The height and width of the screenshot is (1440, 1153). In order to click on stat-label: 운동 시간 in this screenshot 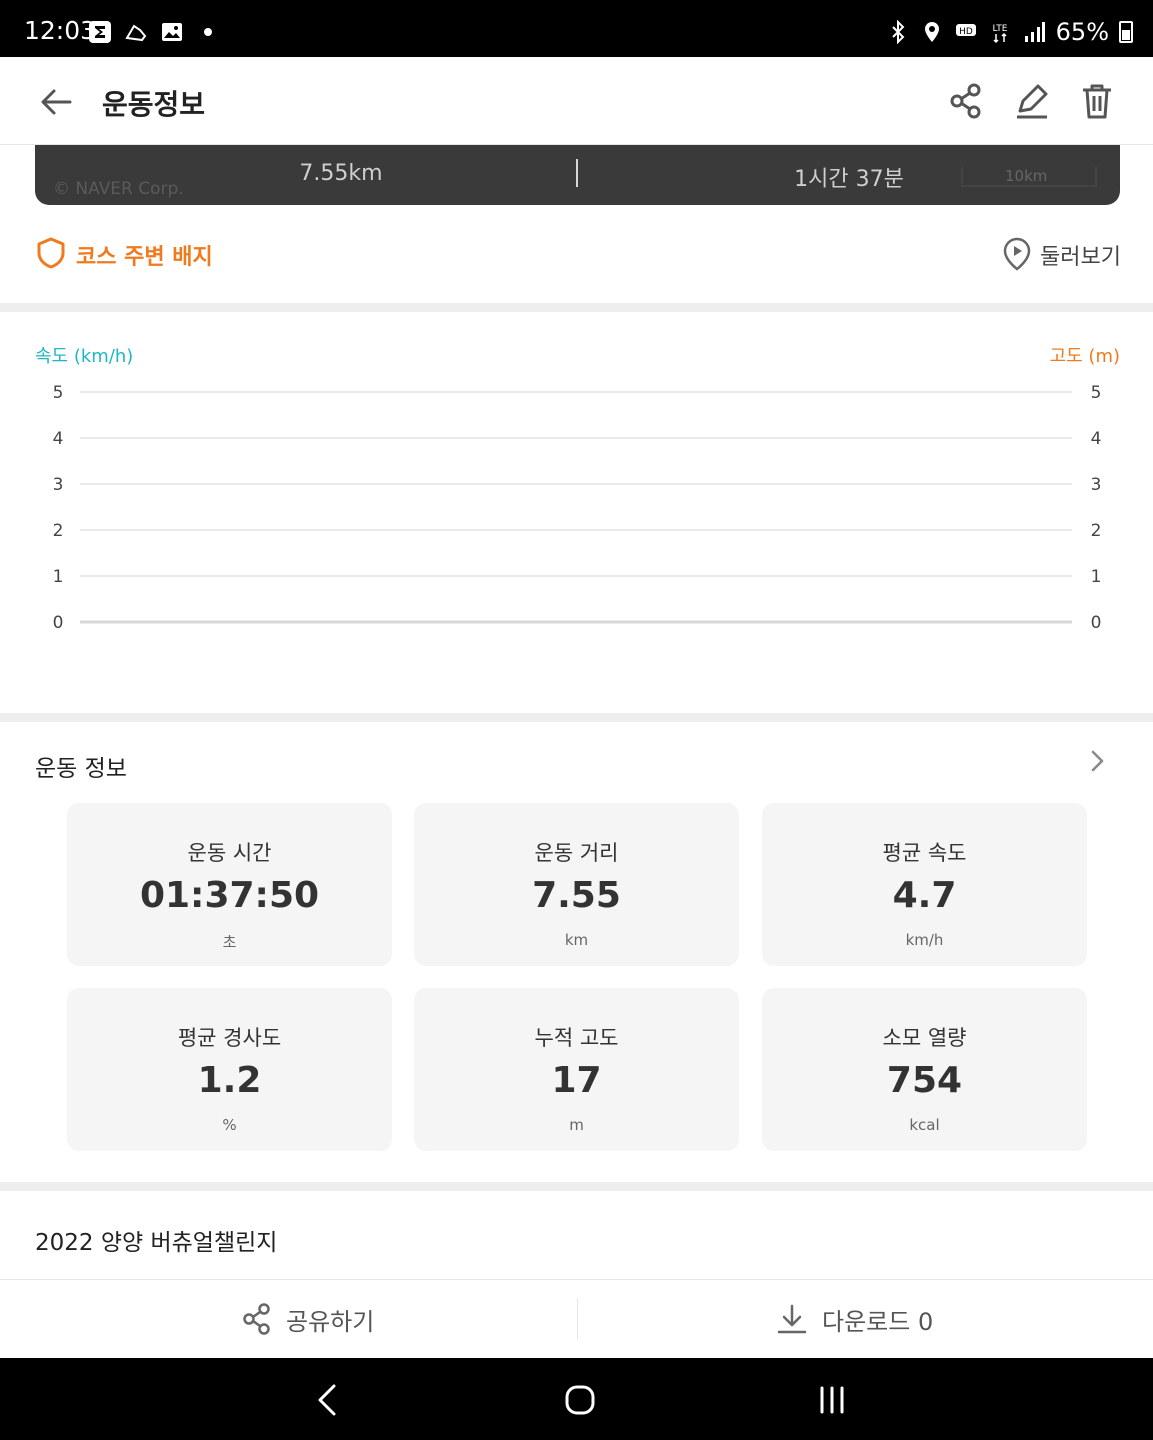, I will do `click(229, 853)`.